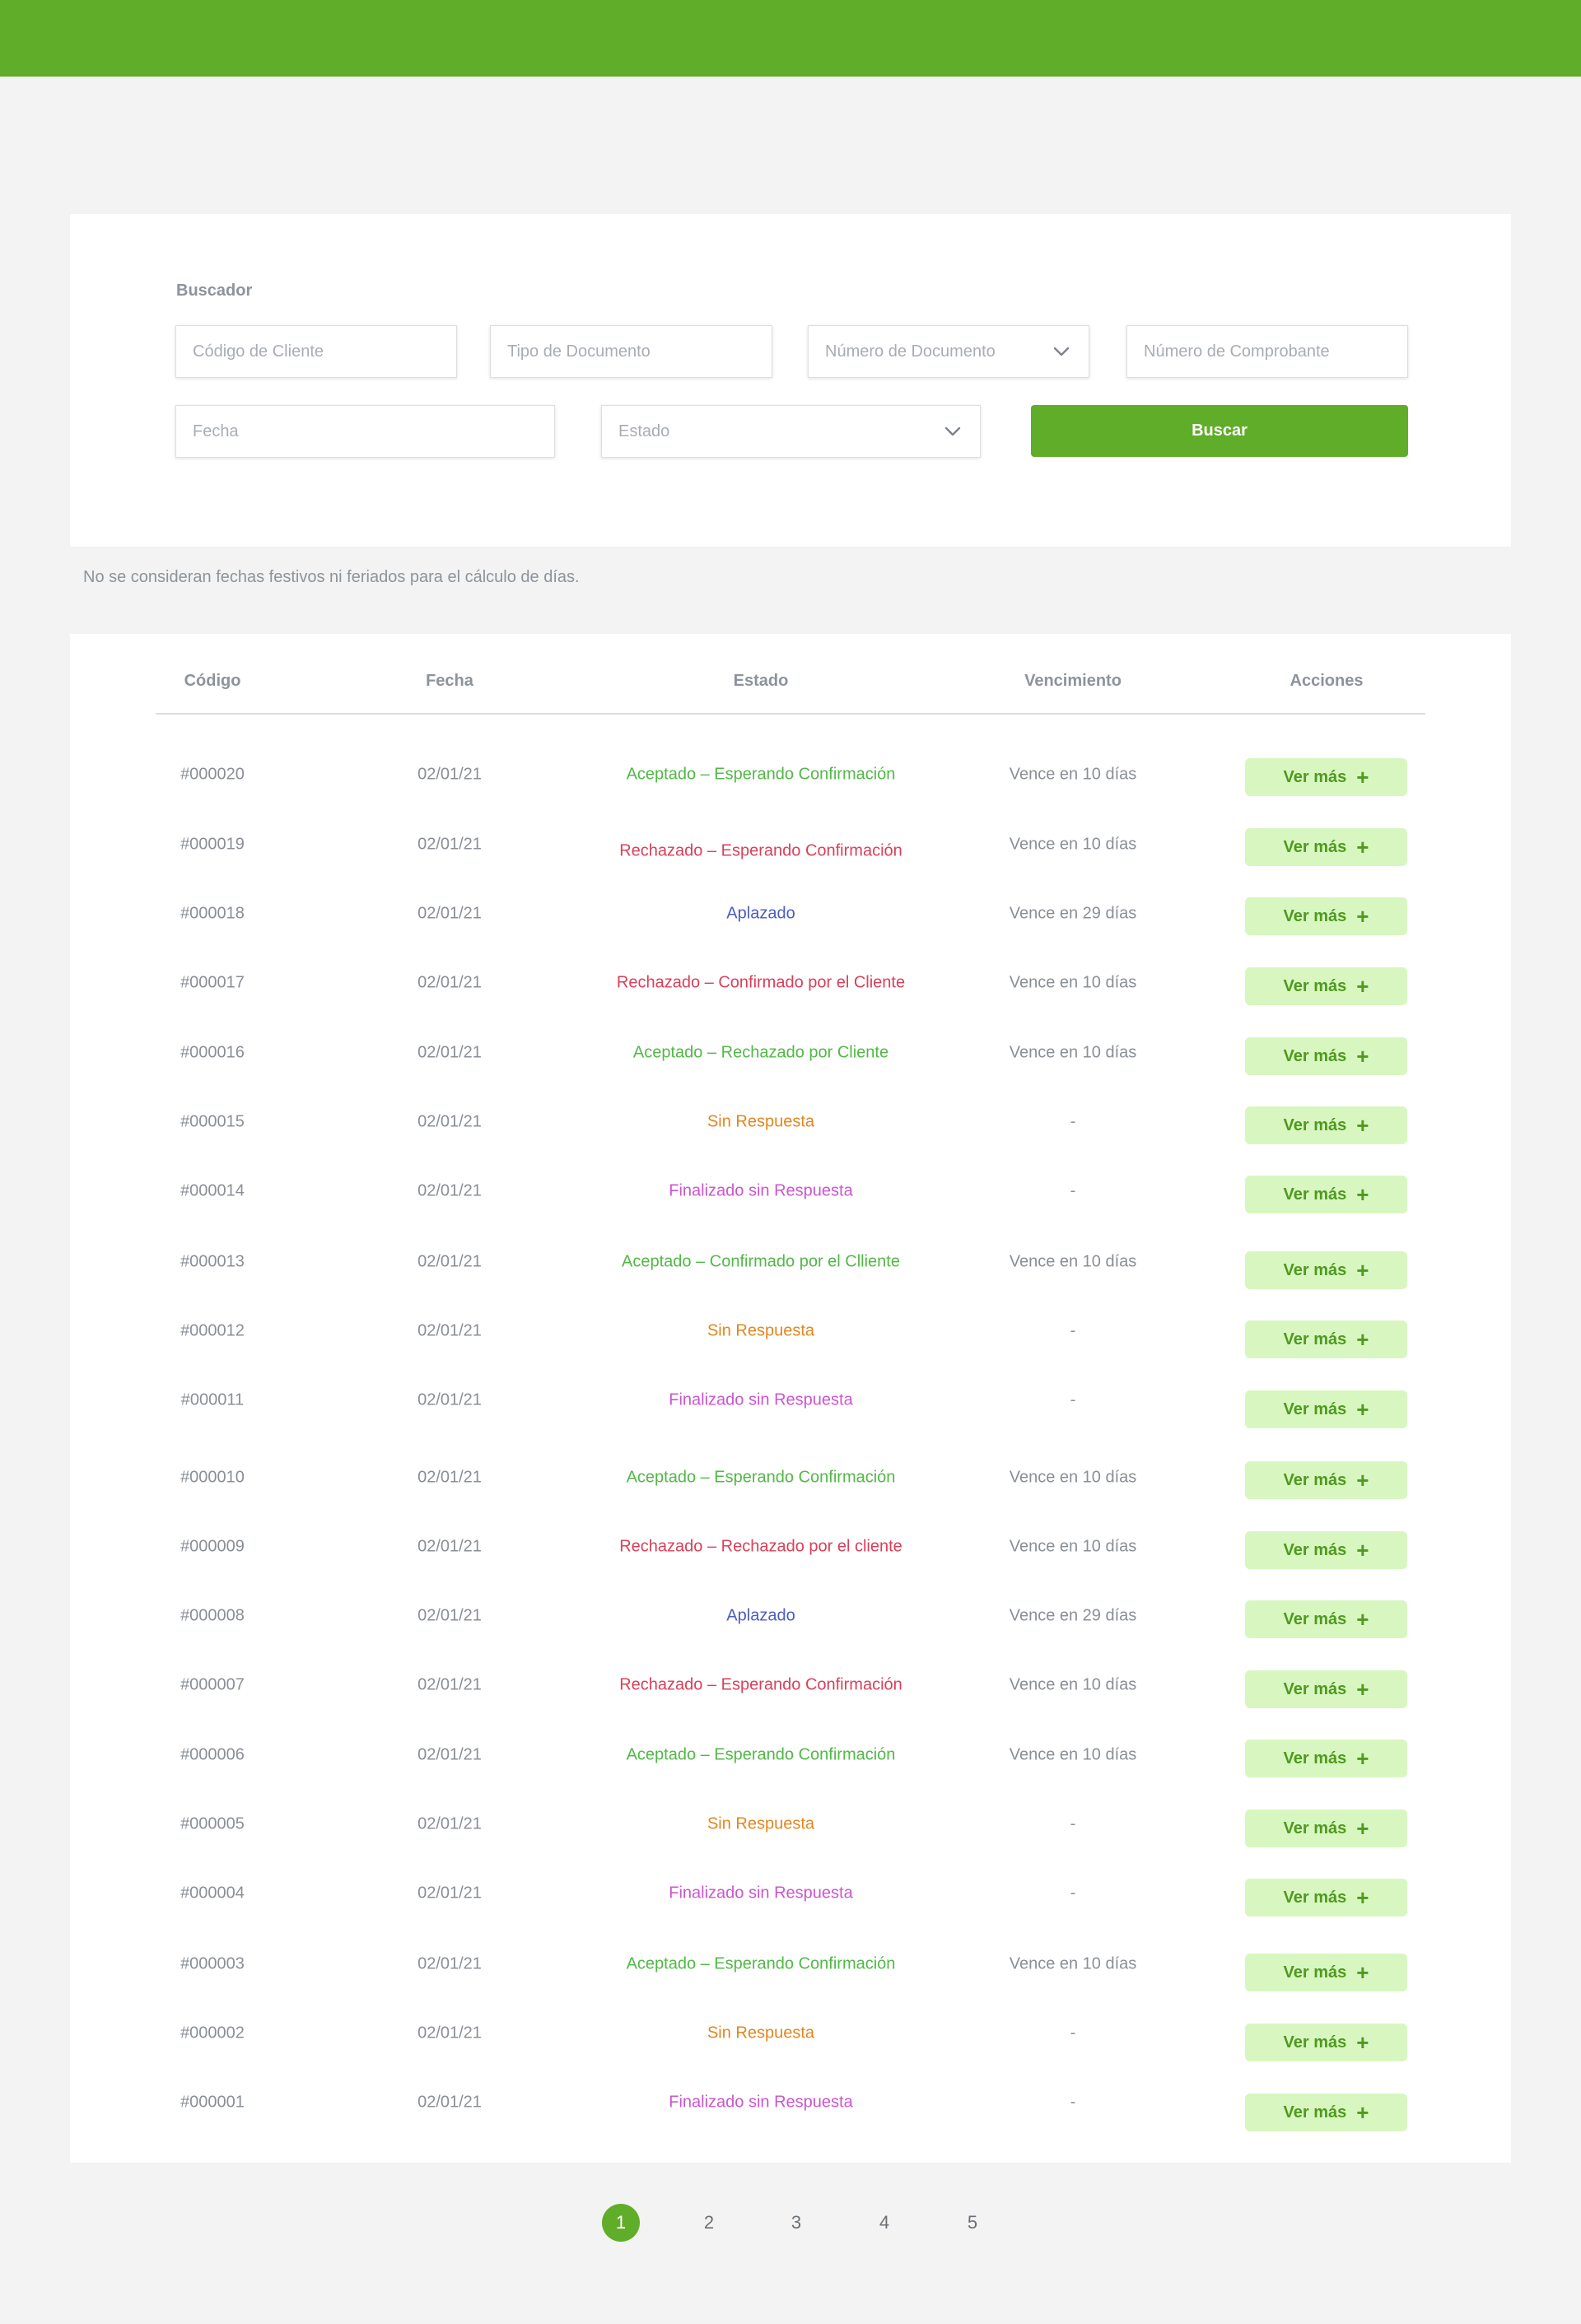 This screenshot has height=2324, width=1581. Describe the element at coordinates (790, 38) in the screenshot. I see `top-bar` at that location.